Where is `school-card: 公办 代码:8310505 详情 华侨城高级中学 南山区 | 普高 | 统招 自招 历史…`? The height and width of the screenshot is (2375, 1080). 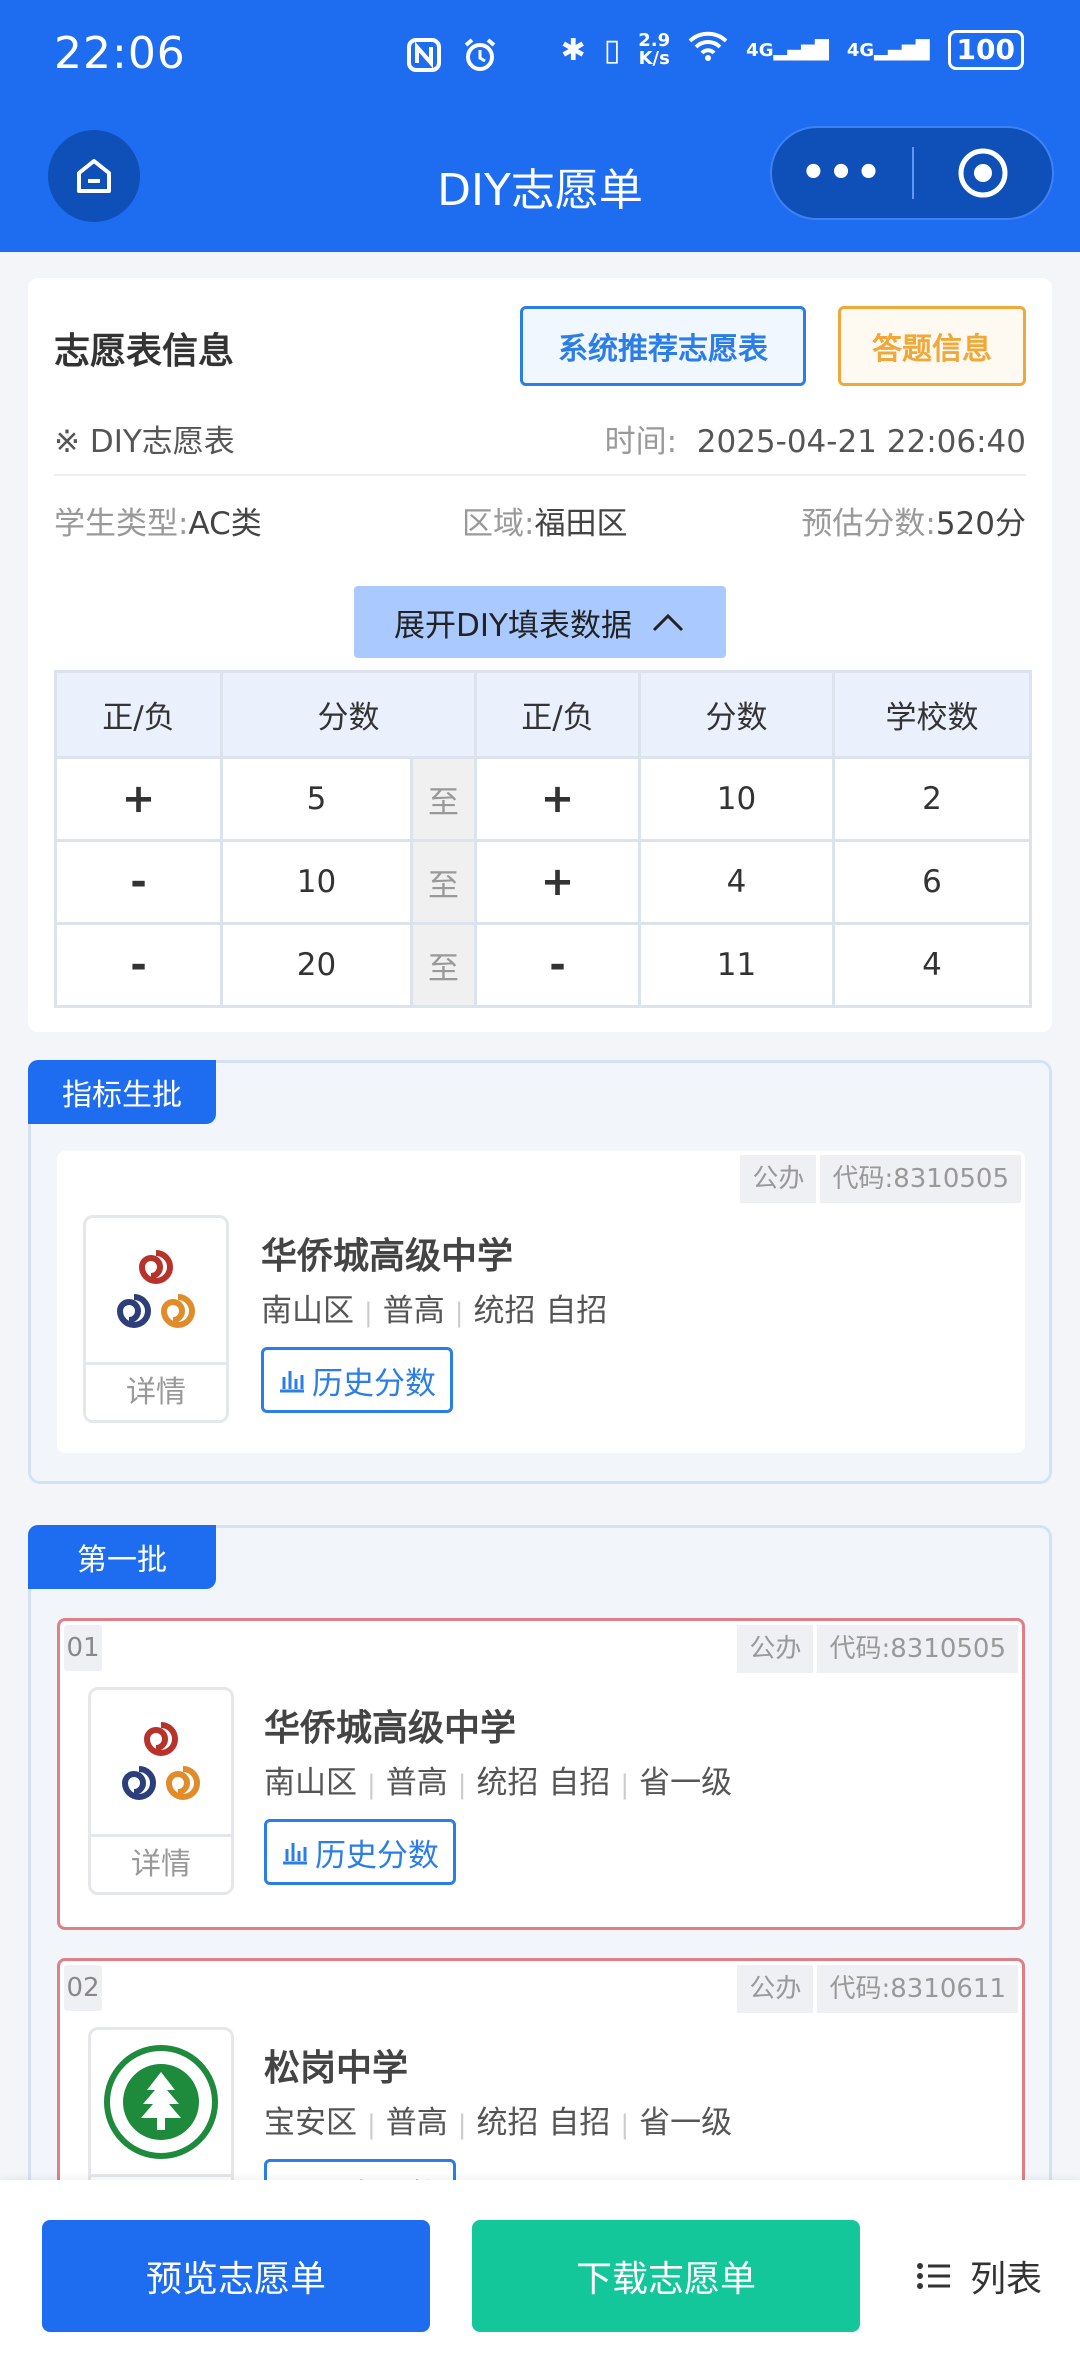
school-card: 公办 代码:8310505 详情 华侨城高级中学 南山区 | 普高 | 统招 自招 历史… is located at coordinates (541, 1302).